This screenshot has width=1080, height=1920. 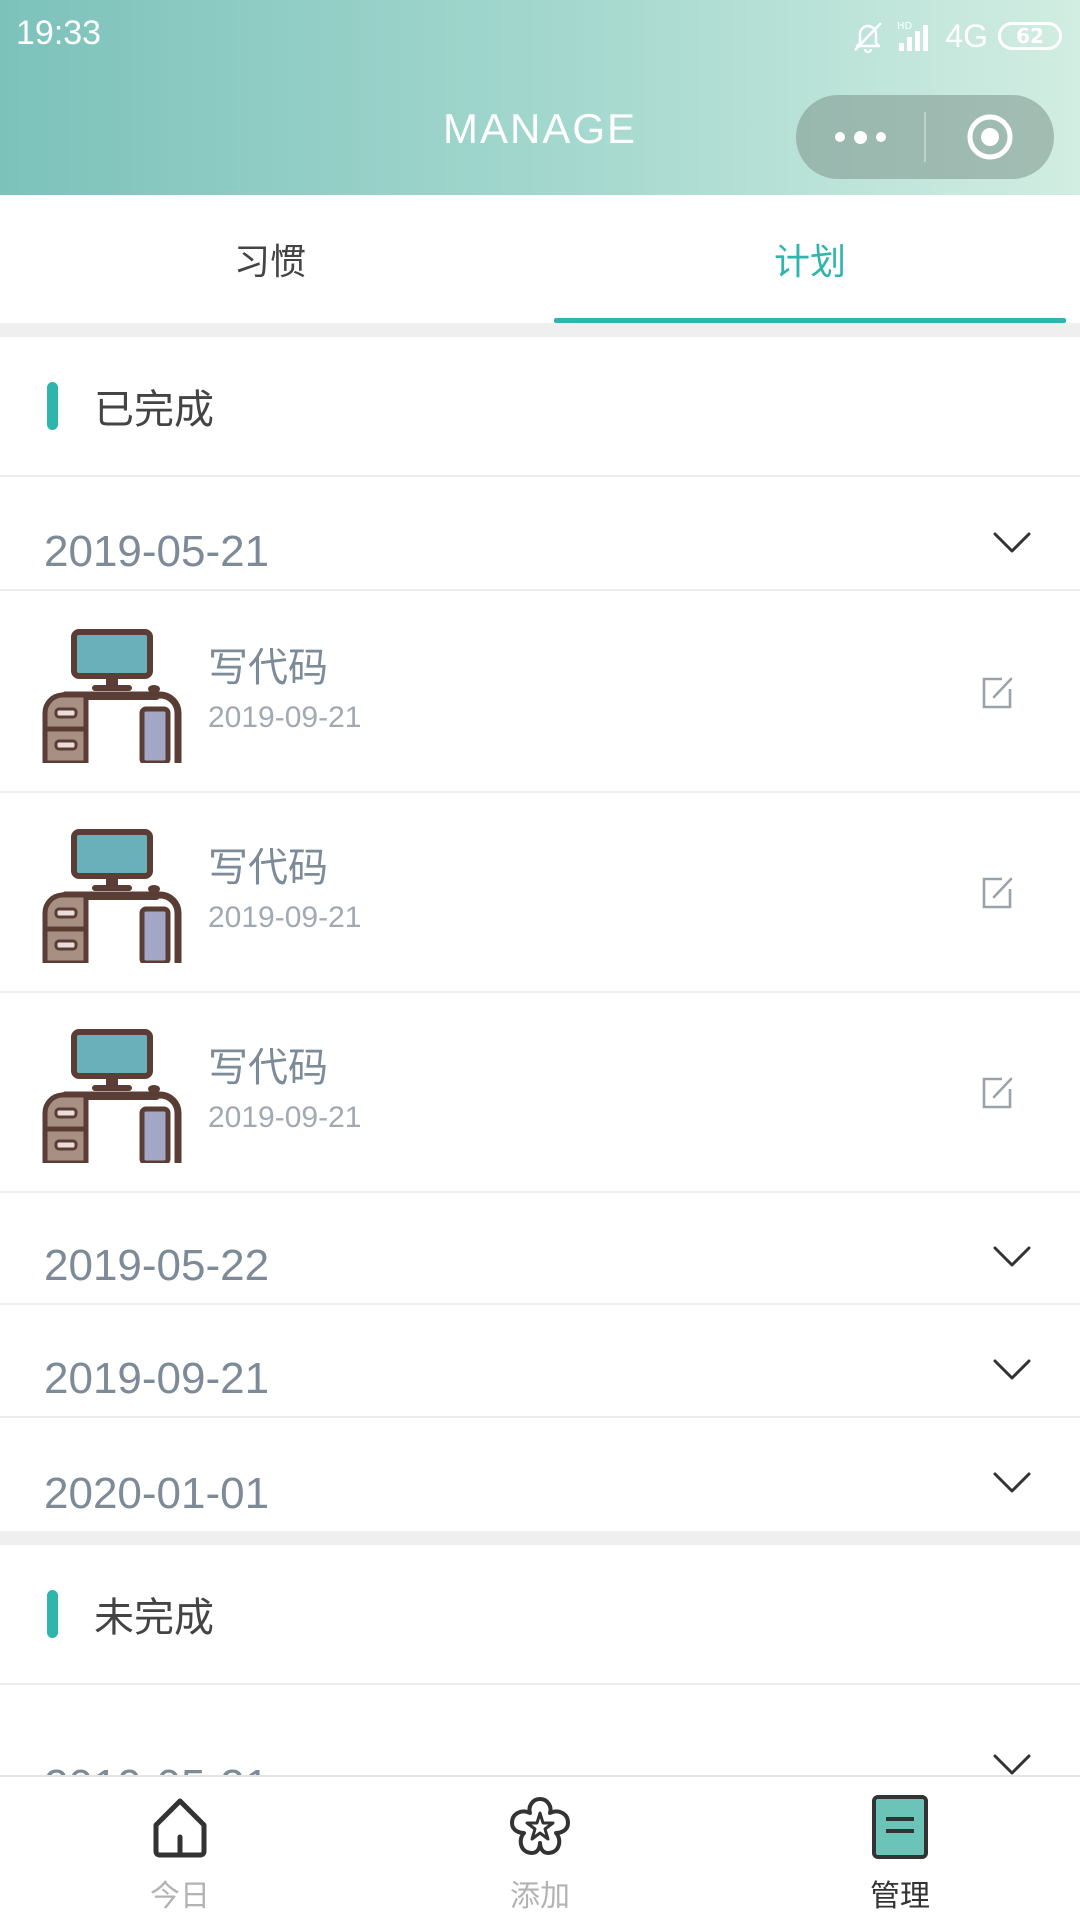 I want to click on close-mini-program-button, so click(x=990, y=137).